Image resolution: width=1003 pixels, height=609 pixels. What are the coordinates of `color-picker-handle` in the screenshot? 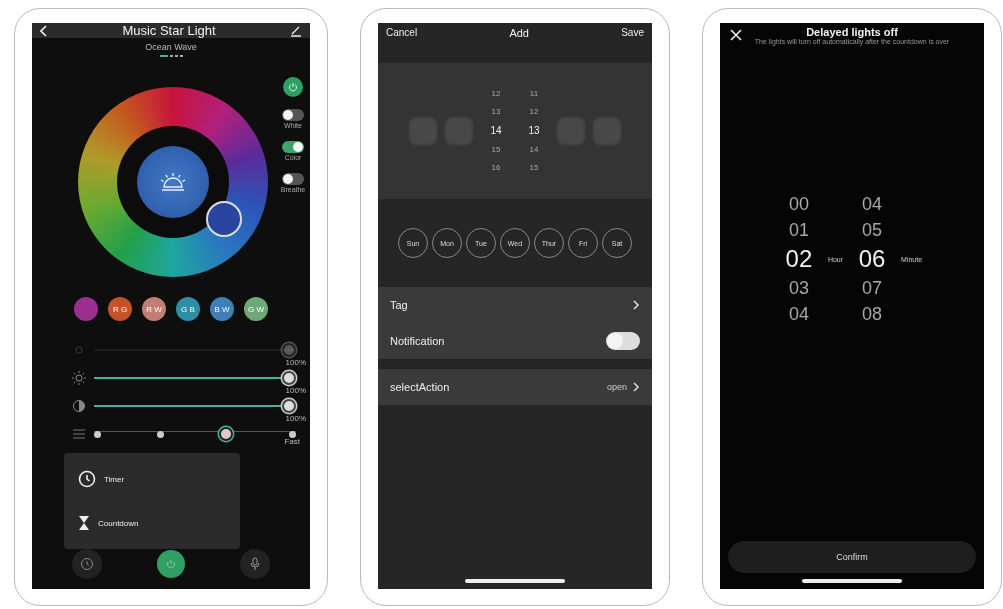 It's located at (224, 219).